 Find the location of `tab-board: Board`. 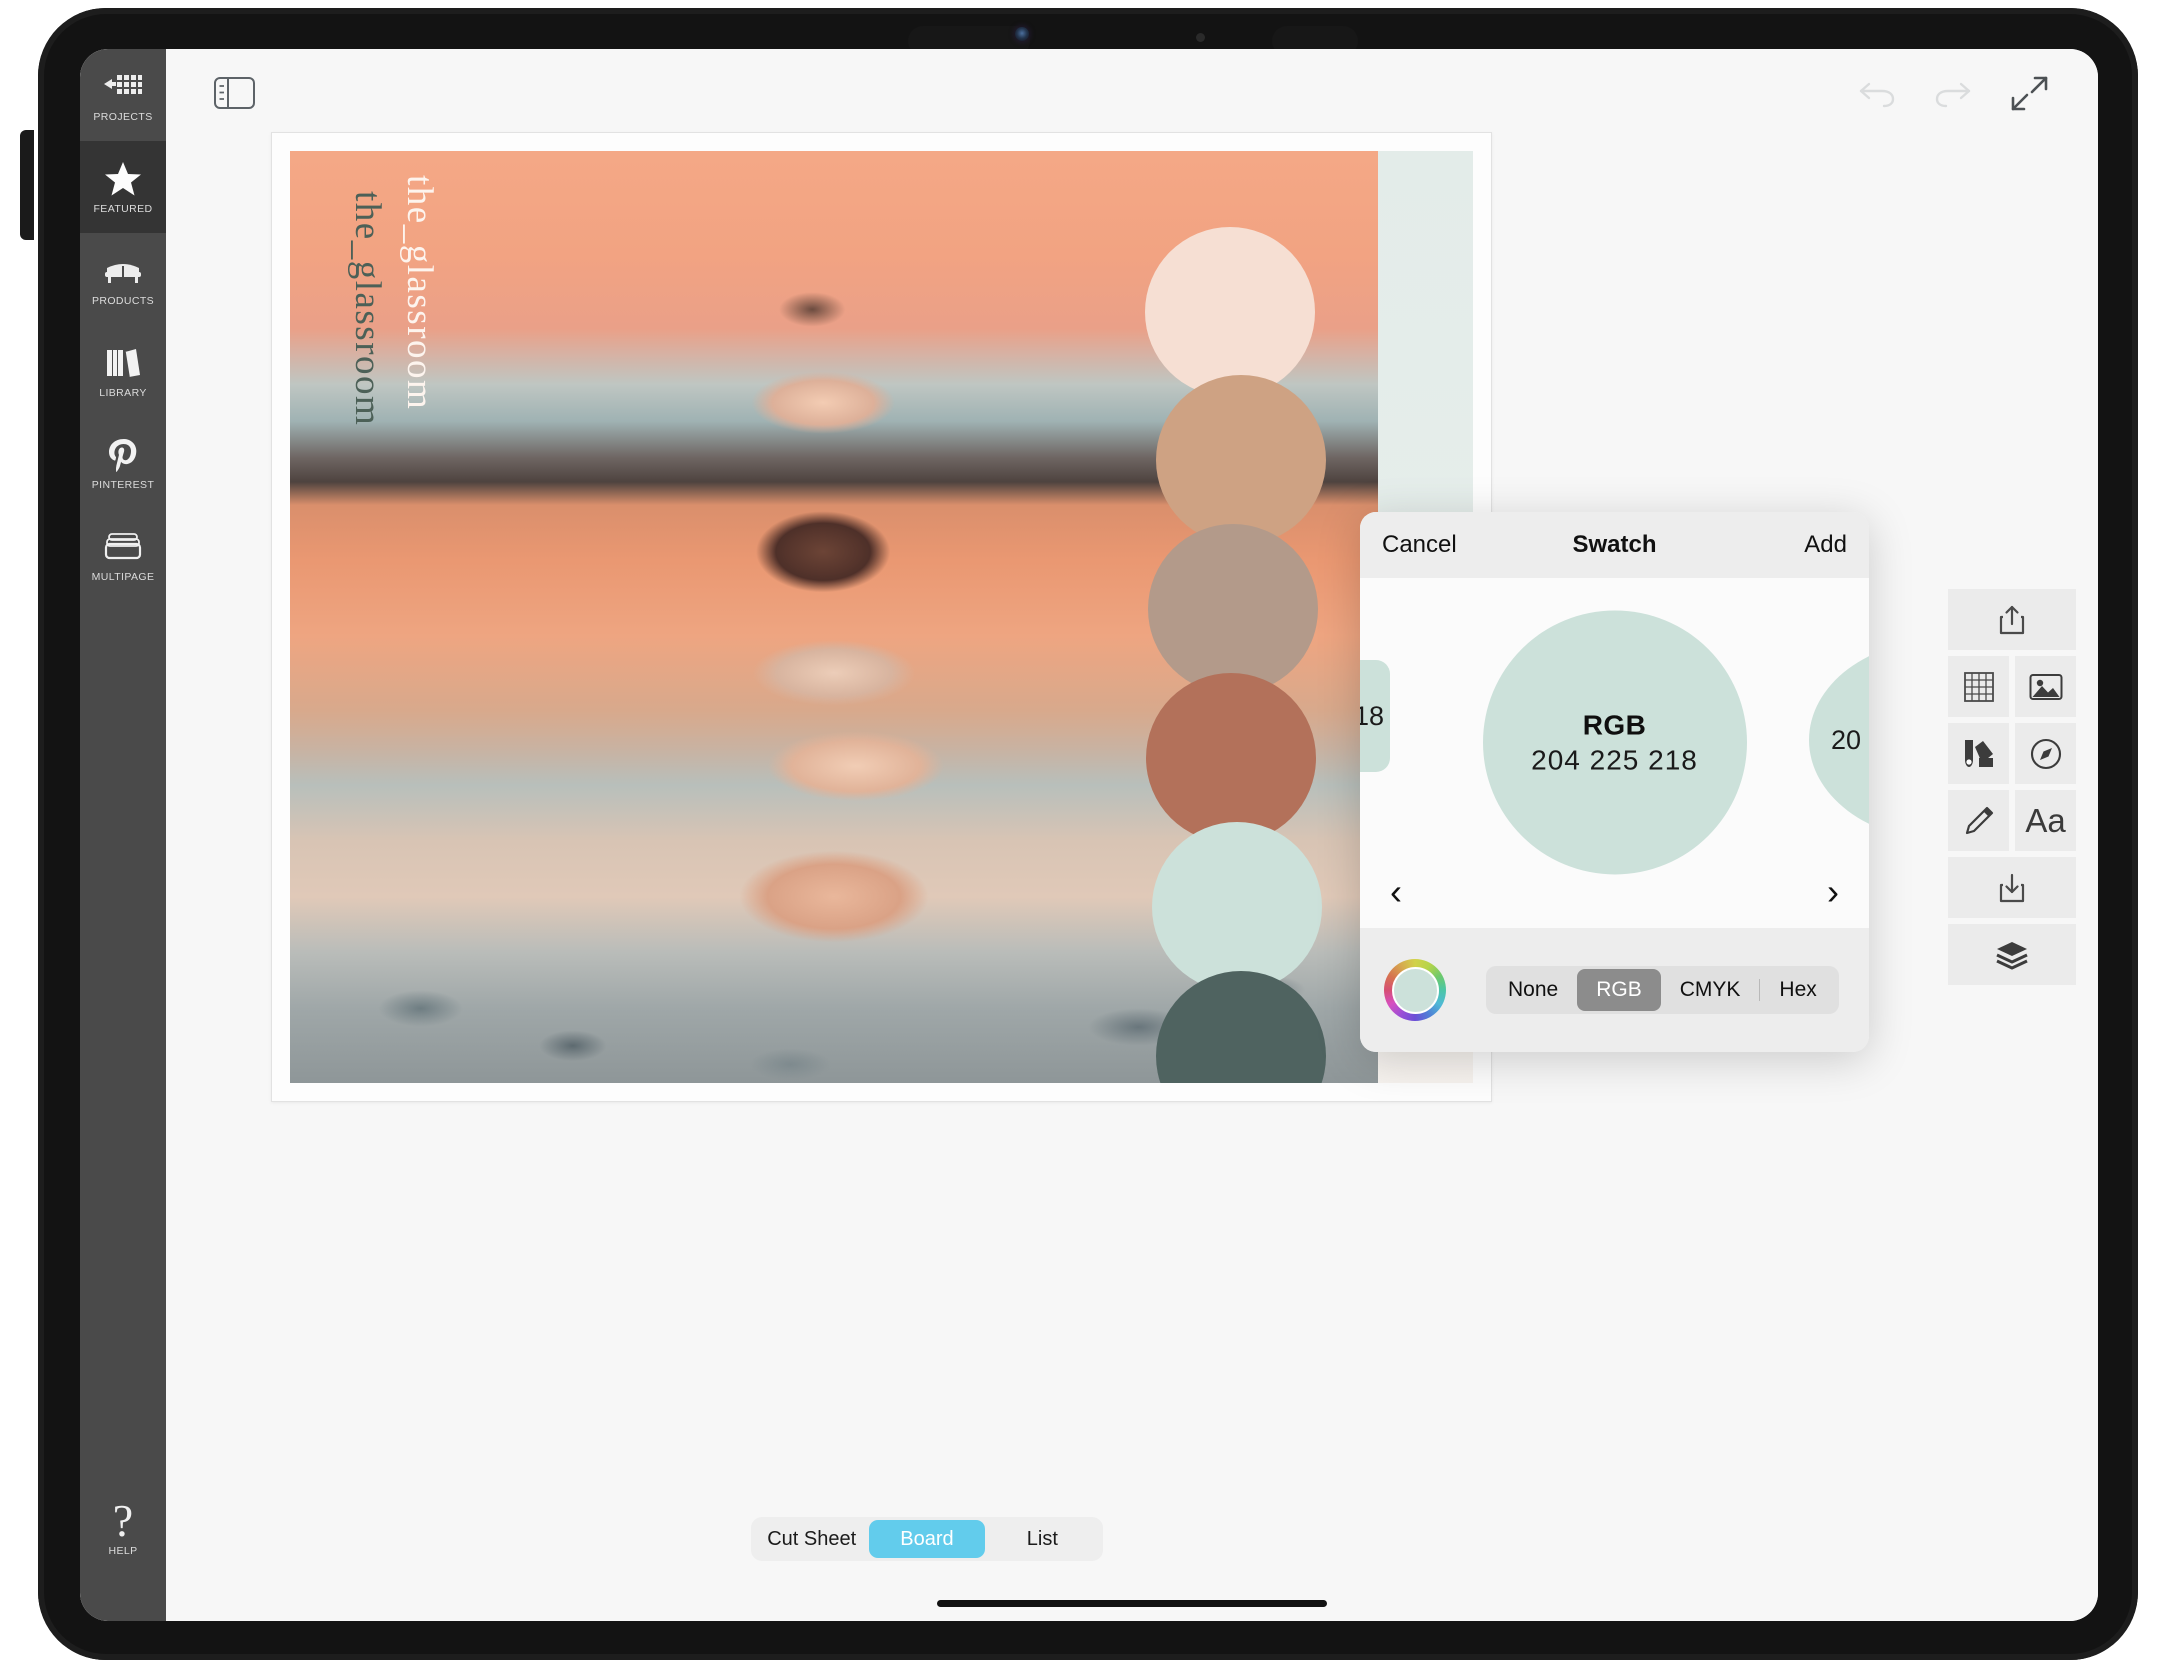

tab-board: Board is located at coordinates (927, 1539).